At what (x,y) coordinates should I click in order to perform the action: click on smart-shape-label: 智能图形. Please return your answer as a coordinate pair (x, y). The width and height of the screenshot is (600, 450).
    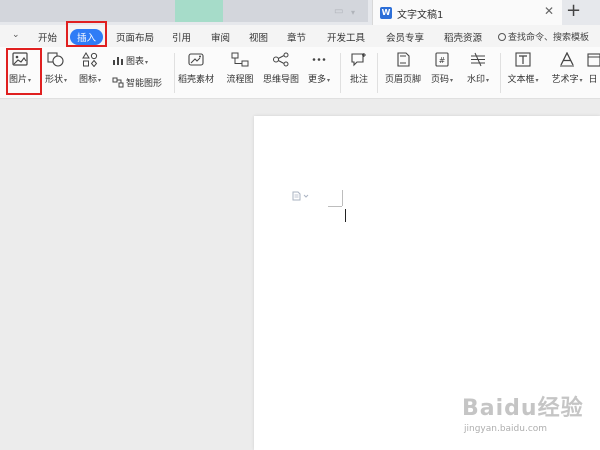
    Looking at the image, I should click on (144, 84).